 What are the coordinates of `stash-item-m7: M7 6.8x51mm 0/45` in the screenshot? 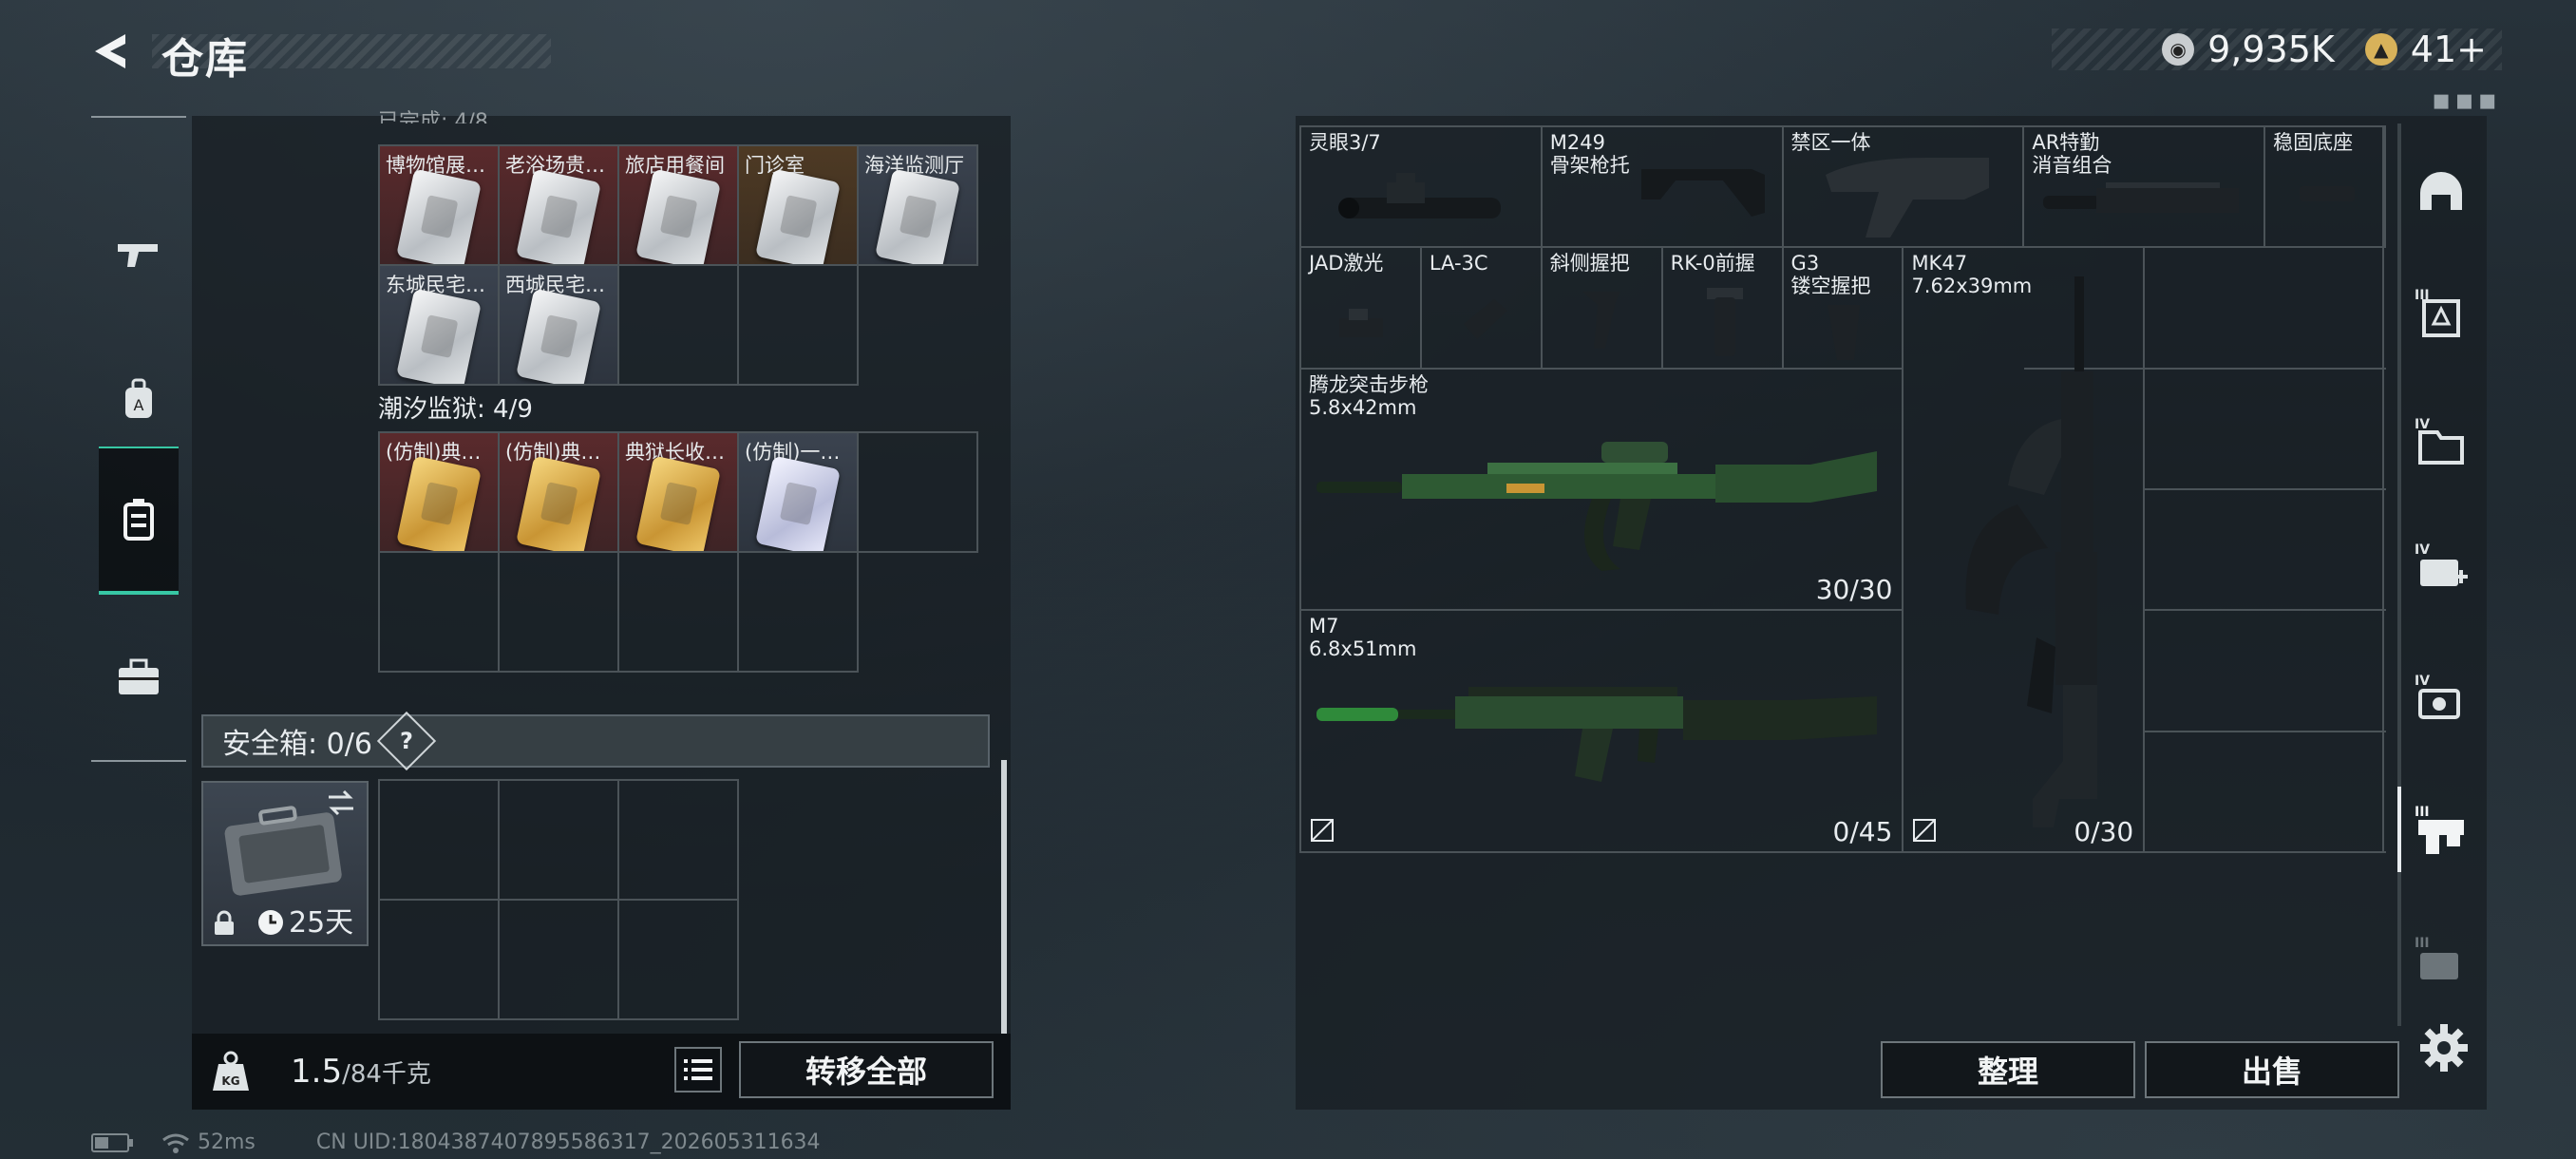 It's located at (1602, 732).